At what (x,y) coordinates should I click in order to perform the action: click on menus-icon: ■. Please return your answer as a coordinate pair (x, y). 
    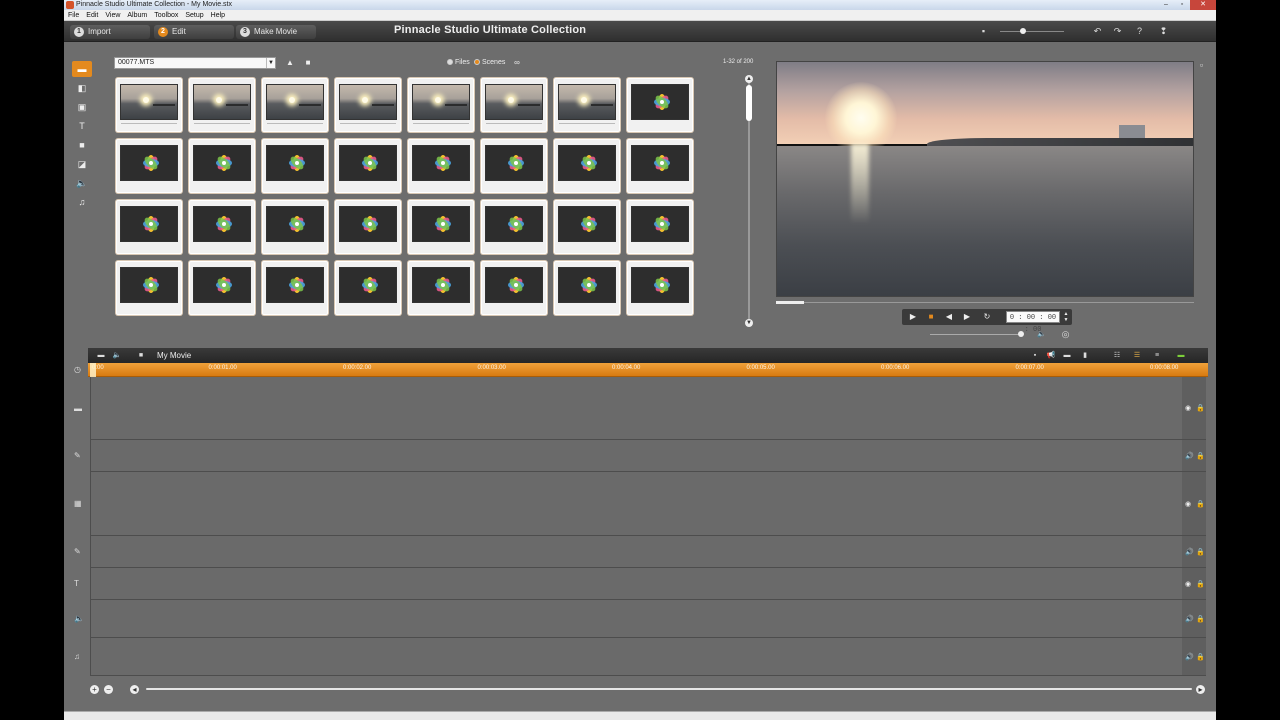
    Looking at the image, I should click on (82, 145).